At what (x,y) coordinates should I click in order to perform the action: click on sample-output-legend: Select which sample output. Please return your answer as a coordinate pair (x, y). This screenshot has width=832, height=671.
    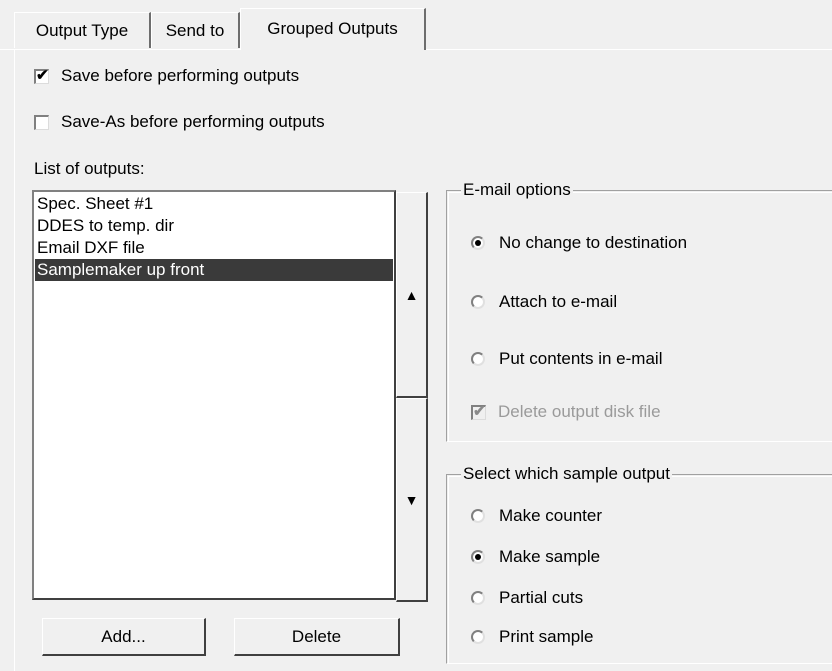
    Looking at the image, I should click on (566, 474).